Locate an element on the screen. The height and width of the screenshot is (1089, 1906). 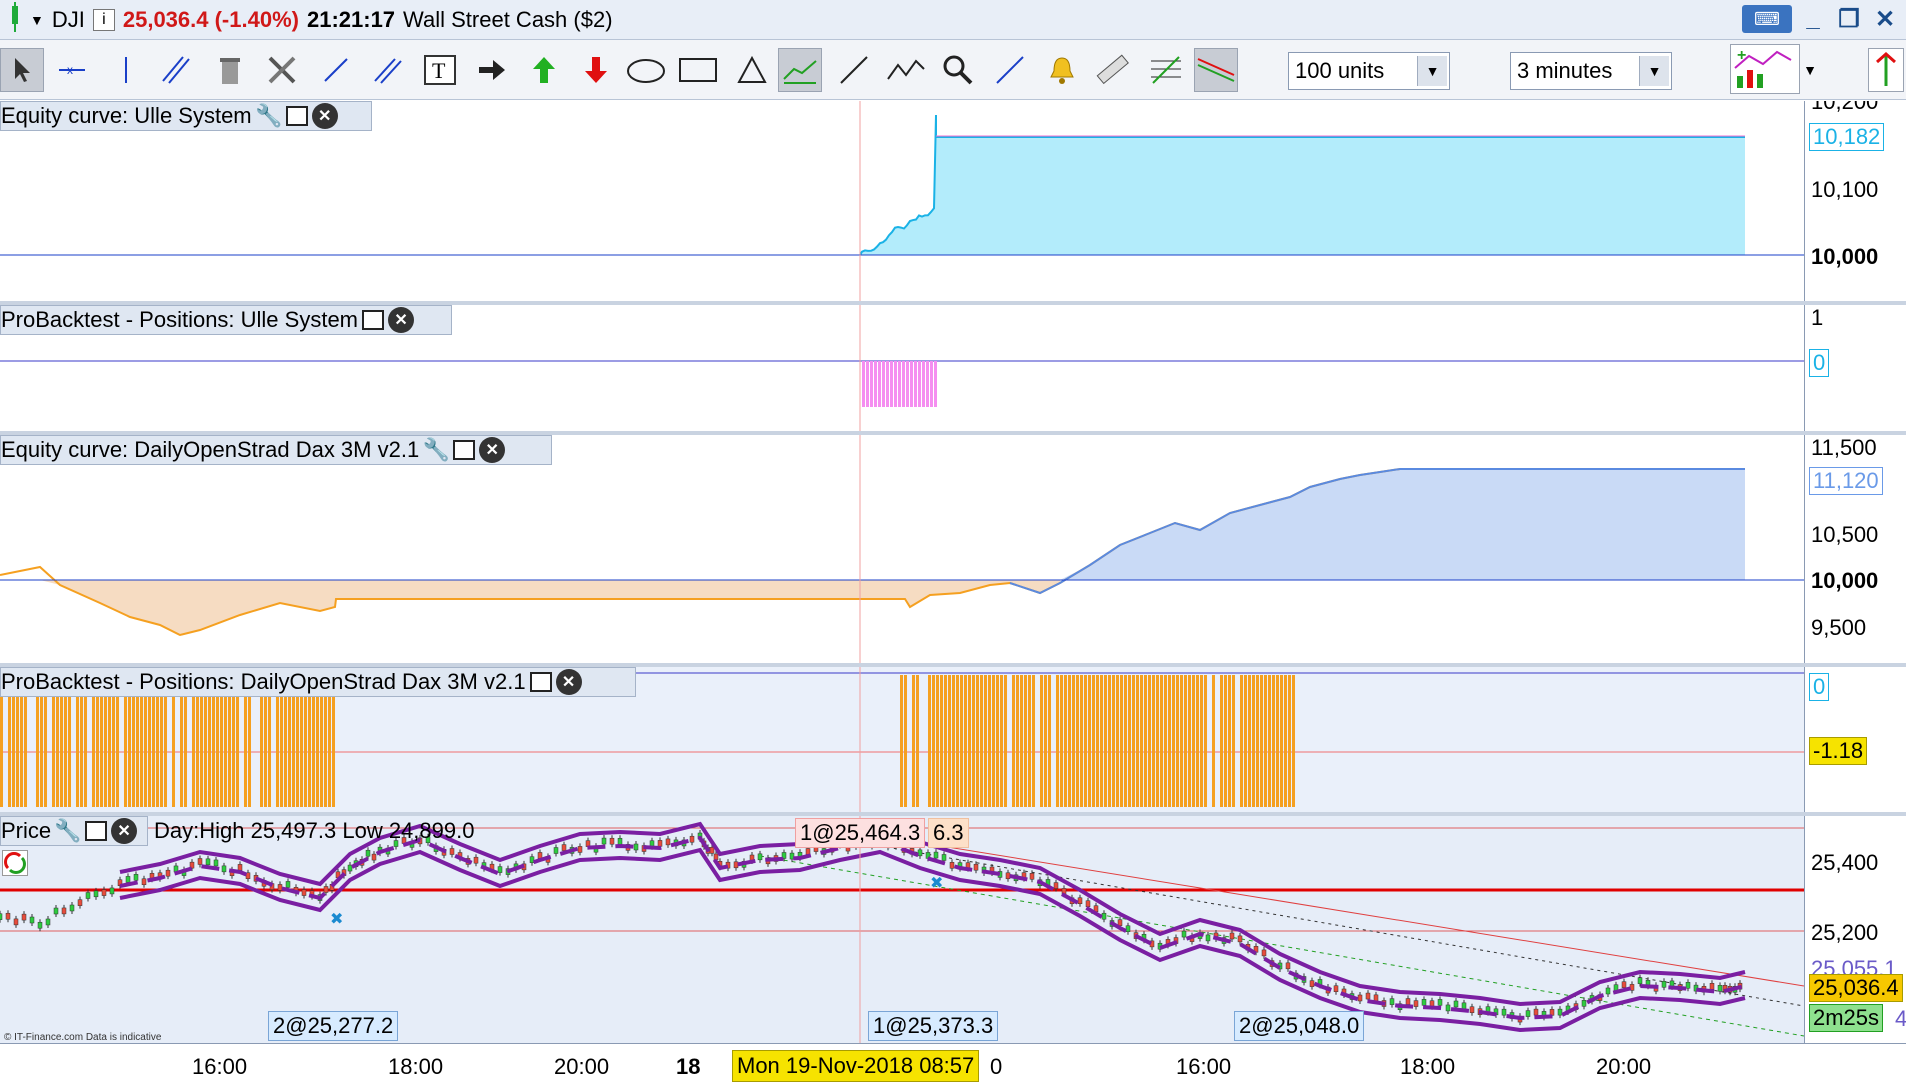
restore-icon: ❐ is located at coordinates (1849, 19).